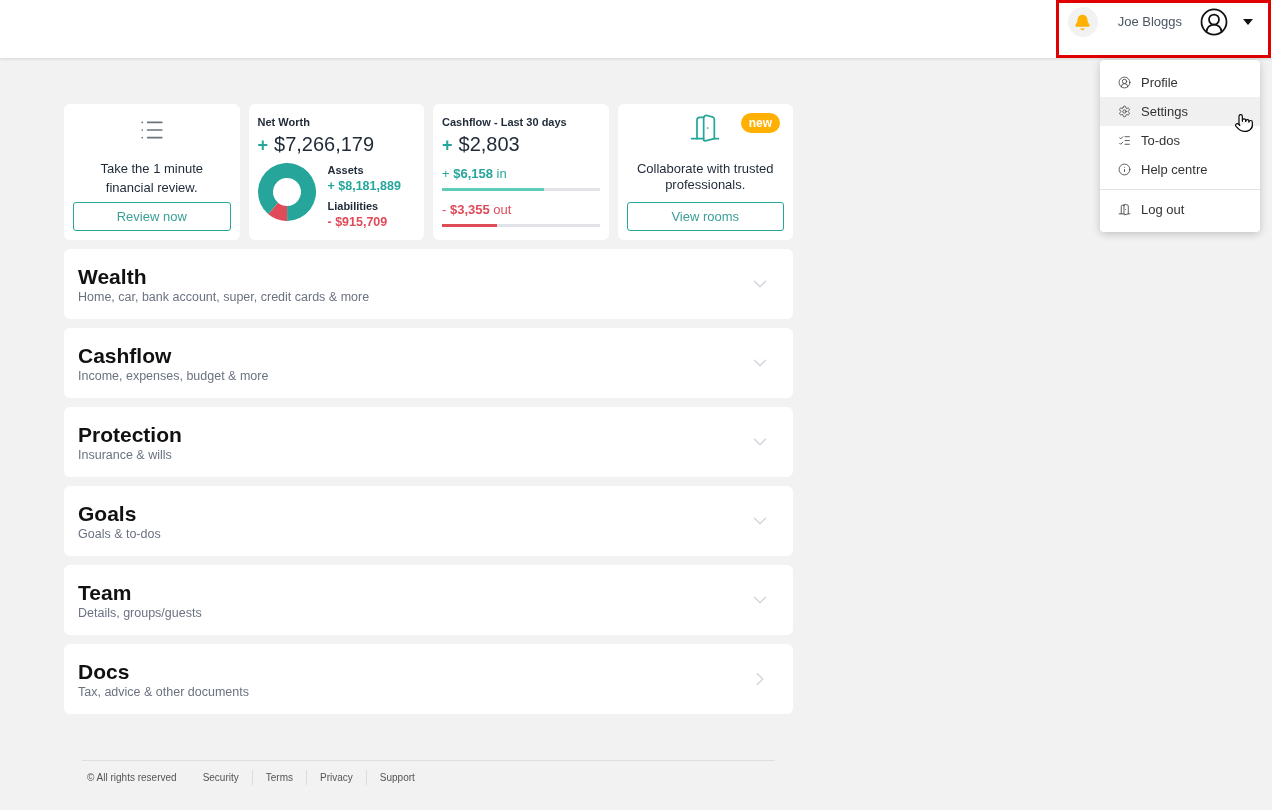 This screenshot has height=810, width=1272. I want to click on user-avatar-icon, so click(1214, 22).